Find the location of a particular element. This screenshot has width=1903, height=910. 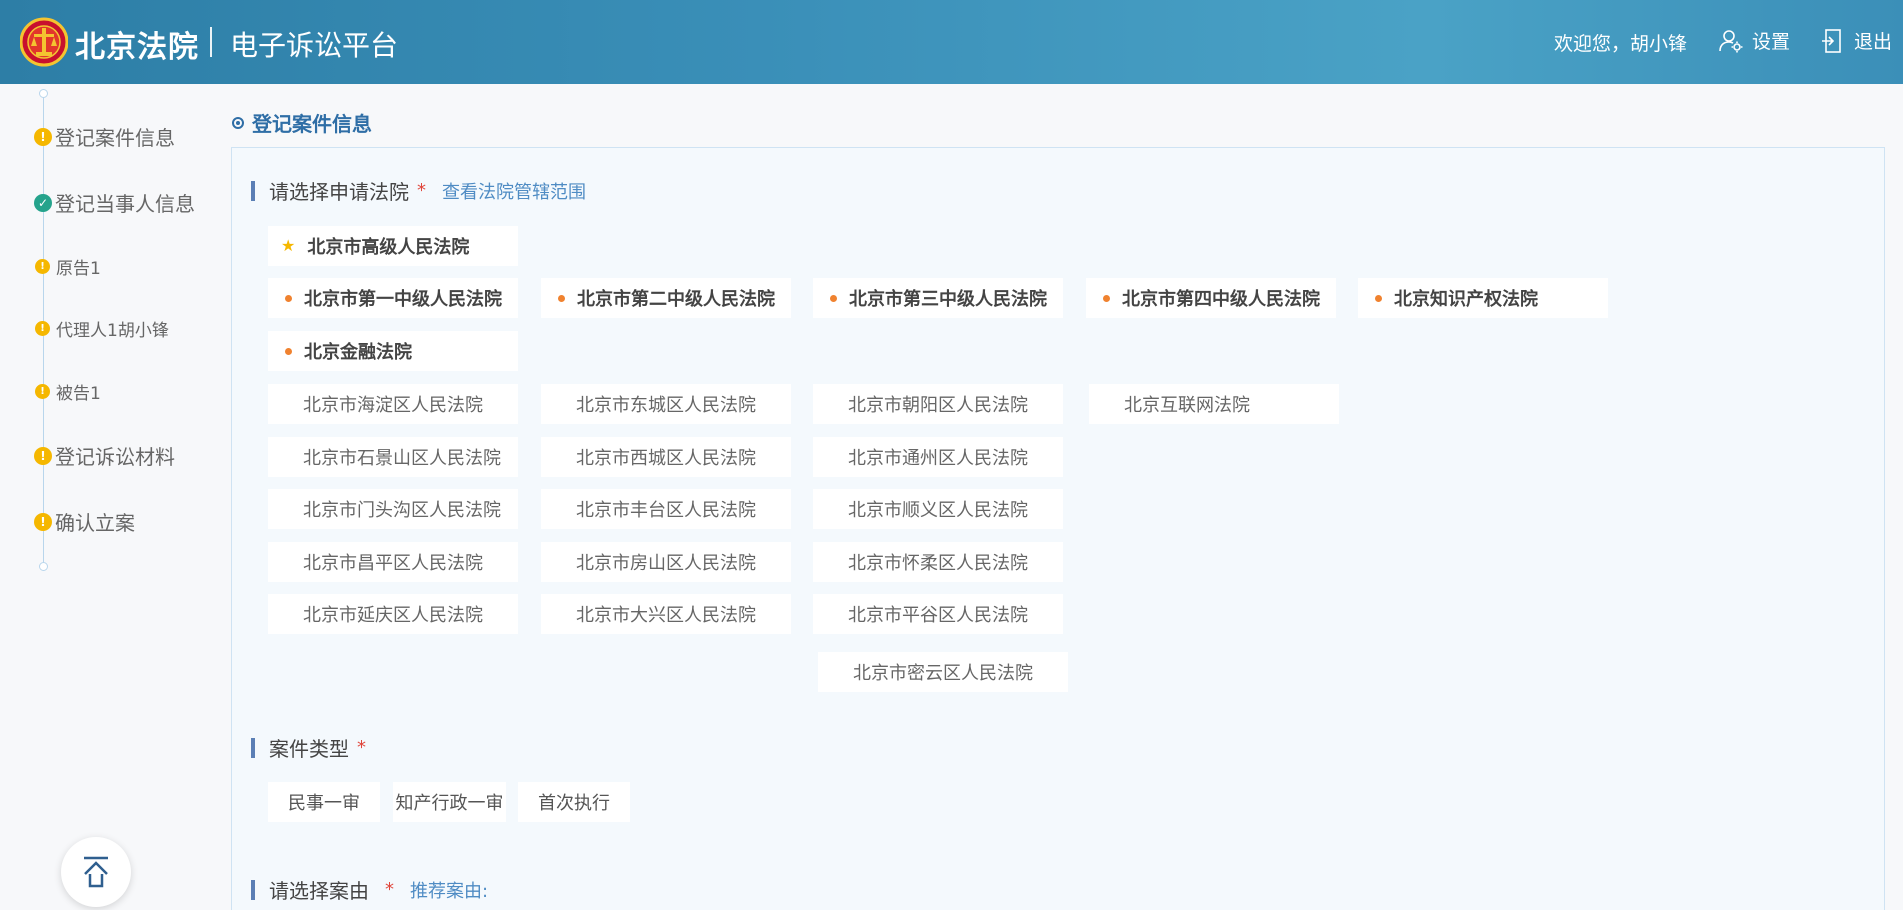

settings-label: 设置 is located at coordinates (1771, 42).